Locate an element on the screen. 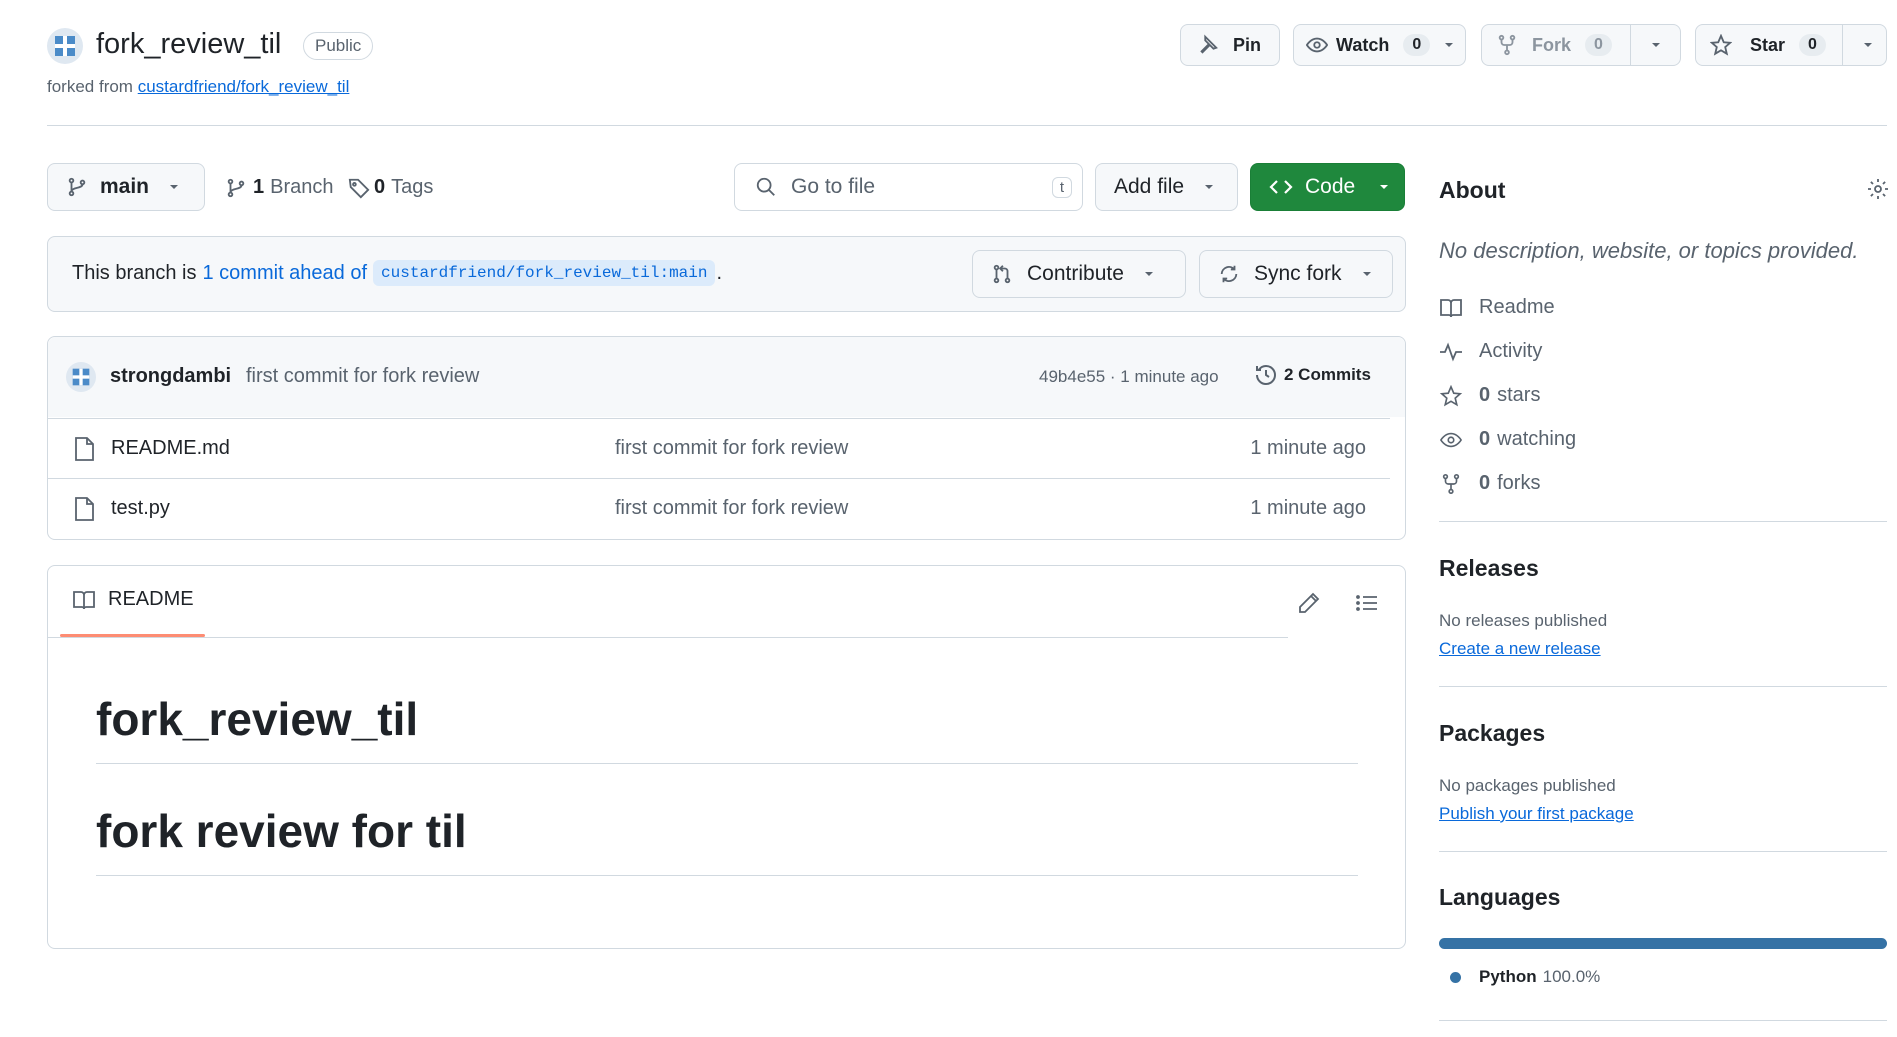 Image resolution: width=1897 pixels, height=1037 pixels. language-legend-python: Python 100.0% is located at coordinates (1525, 977).